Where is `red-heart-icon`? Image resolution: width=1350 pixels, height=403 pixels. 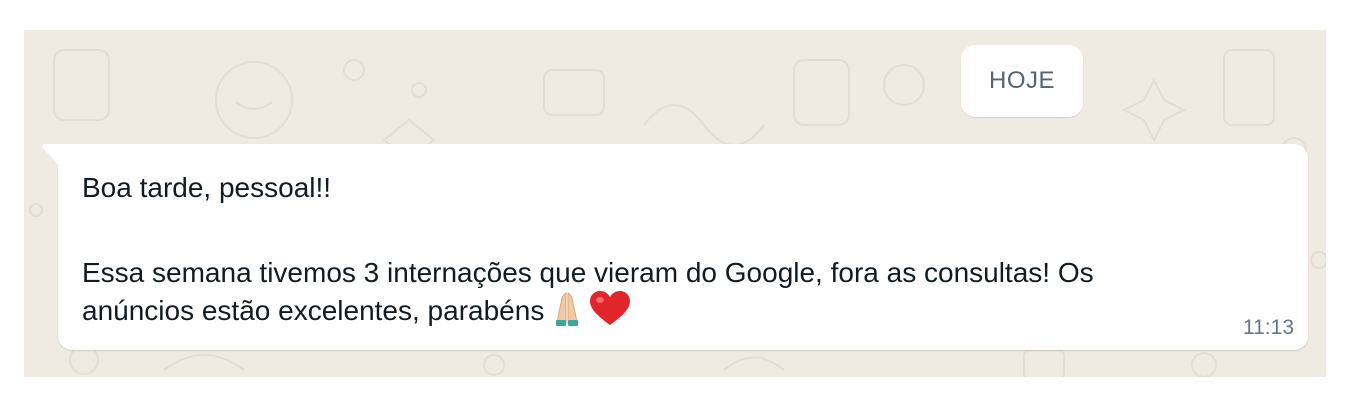 red-heart-icon is located at coordinates (610, 312).